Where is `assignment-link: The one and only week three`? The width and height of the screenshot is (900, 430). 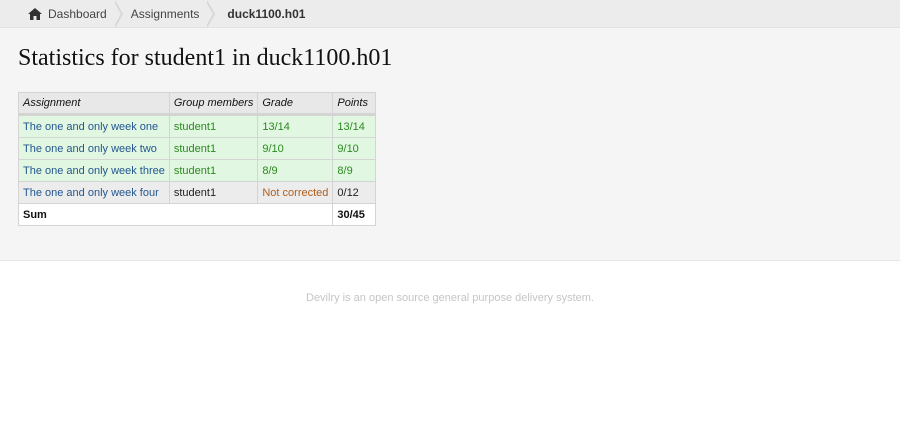
assignment-link: The one and only week three is located at coordinates (94, 171).